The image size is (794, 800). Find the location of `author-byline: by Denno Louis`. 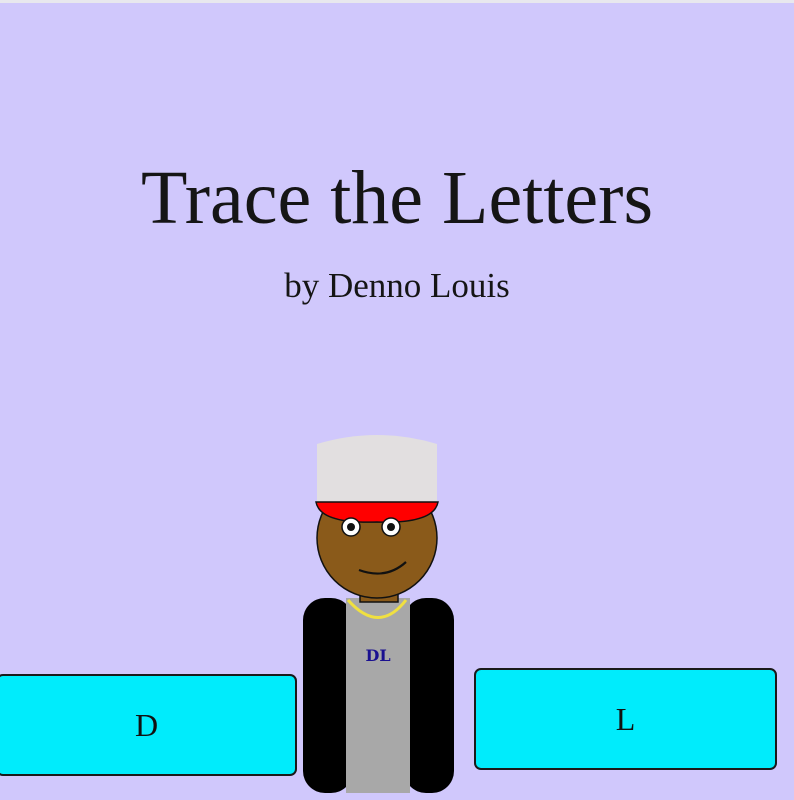

author-byline: by Denno Louis is located at coordinates (397, 285).